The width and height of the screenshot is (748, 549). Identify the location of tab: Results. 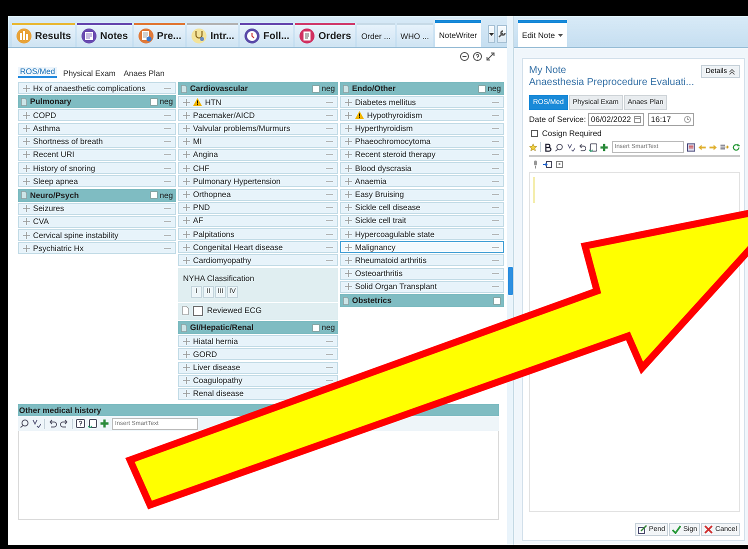
(44, 35).